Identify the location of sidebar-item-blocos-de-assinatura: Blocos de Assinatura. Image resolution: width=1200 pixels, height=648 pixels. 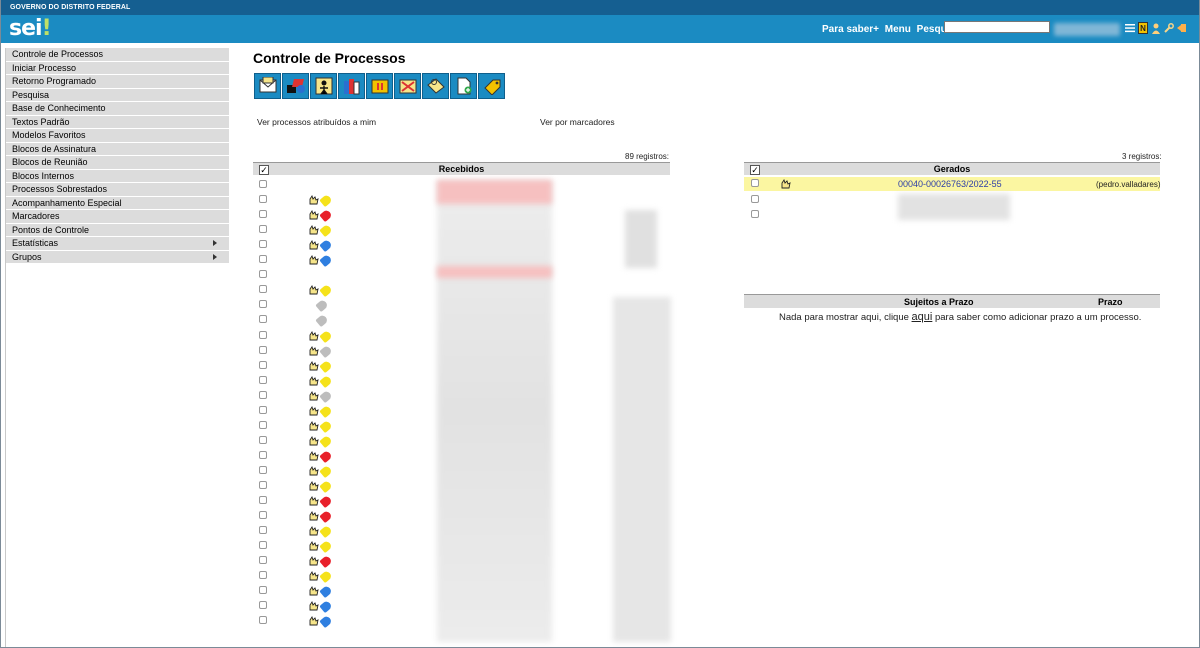
(117, 149).